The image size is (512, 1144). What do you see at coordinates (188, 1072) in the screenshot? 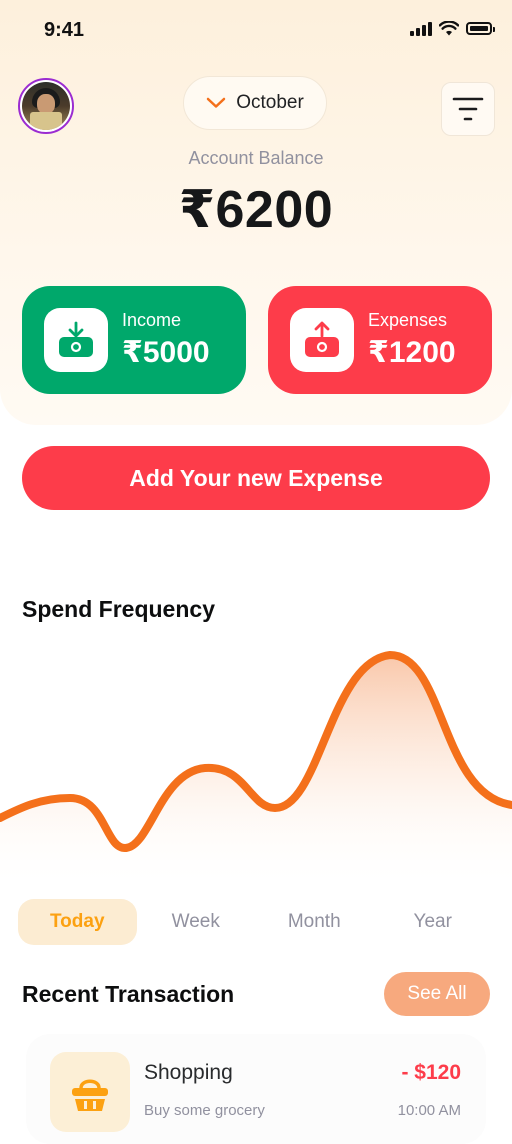
I see `transaction-name: Shopping` at bounding box center [188, 1072].